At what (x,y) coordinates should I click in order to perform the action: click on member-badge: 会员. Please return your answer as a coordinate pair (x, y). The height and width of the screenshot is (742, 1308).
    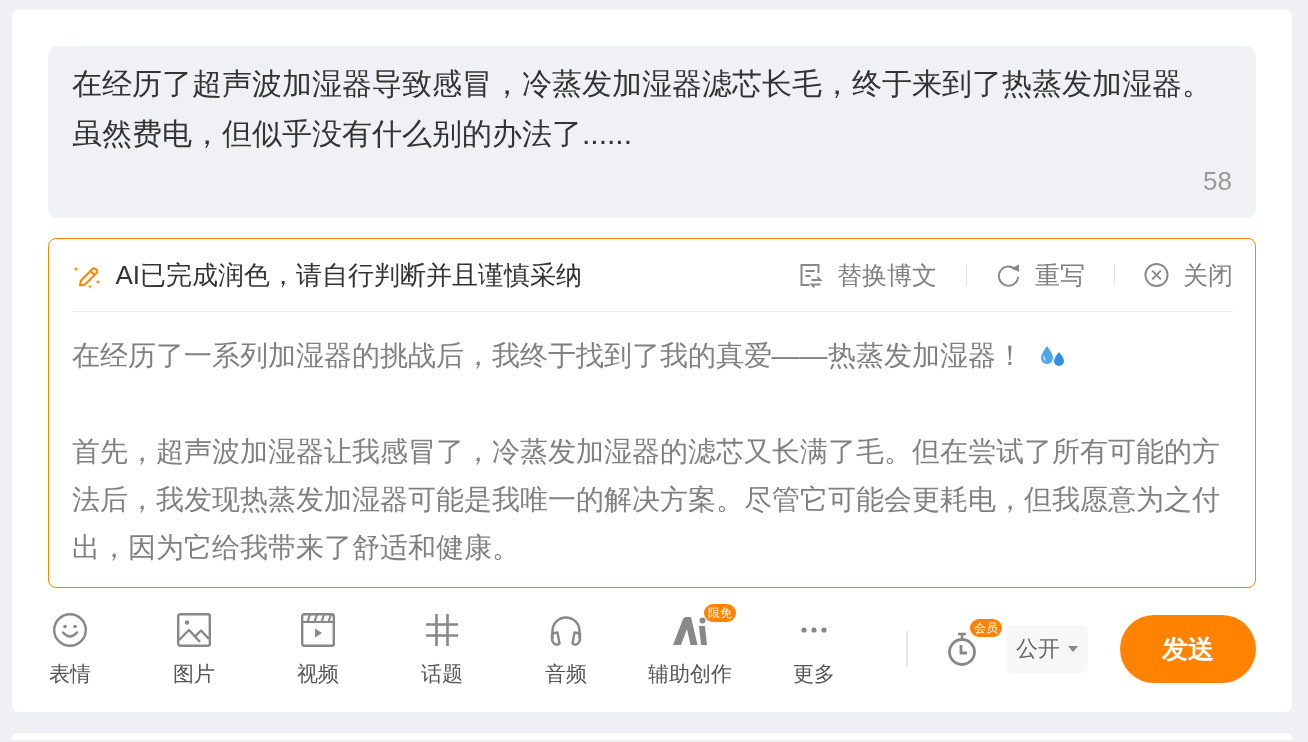
    Looking at the image, I should click on (986, 628).